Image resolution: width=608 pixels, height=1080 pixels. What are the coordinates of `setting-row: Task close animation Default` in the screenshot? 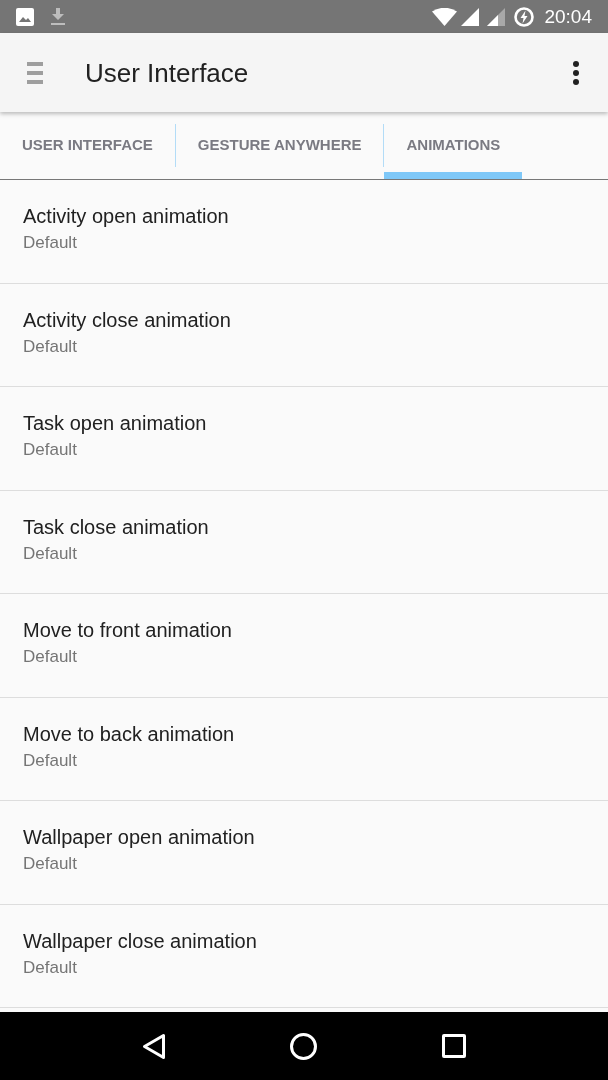 It's located at (304, 542).